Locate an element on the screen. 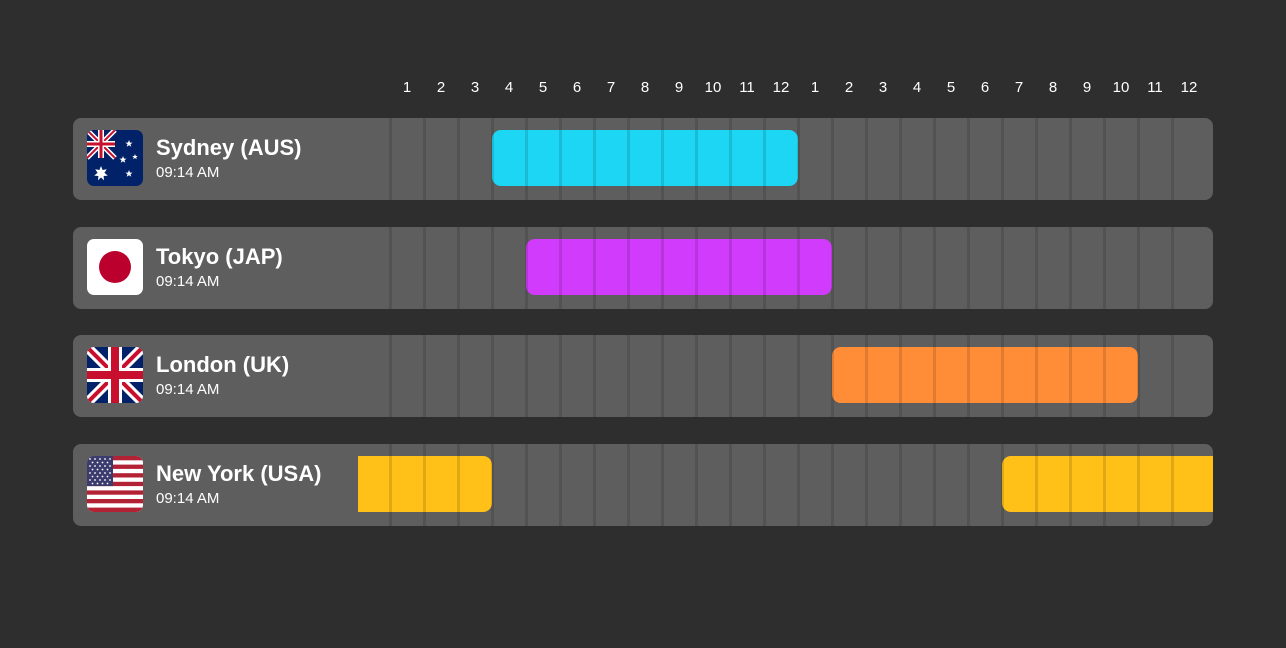 This screenshot has height=648, width=1286. hour-axis: 1 2 3 4 5 6 7 8 9 10 11 12 1 2 3 4 5 6 7 8 9 10 11 12 is located at coordinates (800, 88).